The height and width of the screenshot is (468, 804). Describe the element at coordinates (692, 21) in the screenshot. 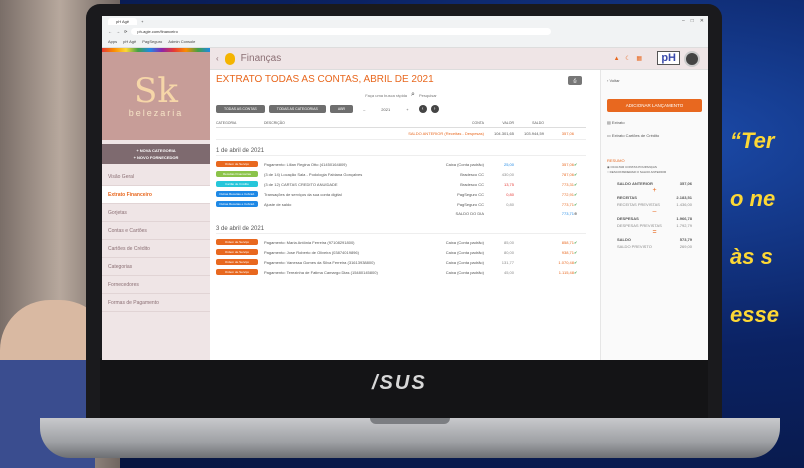

I see `maximize-icon: □` at that location.